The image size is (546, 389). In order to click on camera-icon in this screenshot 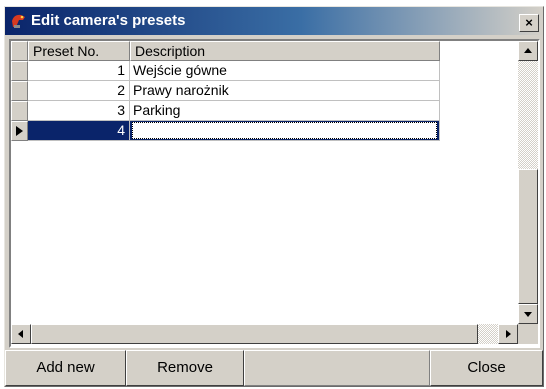, I will do `click(18, 20)`.